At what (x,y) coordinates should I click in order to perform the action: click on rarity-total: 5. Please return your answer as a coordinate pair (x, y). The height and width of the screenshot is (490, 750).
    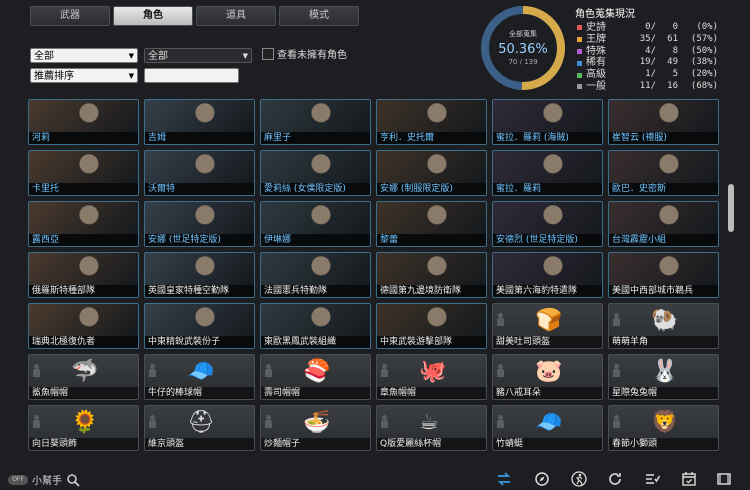
    Looking at the image, I should click on (675, 74).